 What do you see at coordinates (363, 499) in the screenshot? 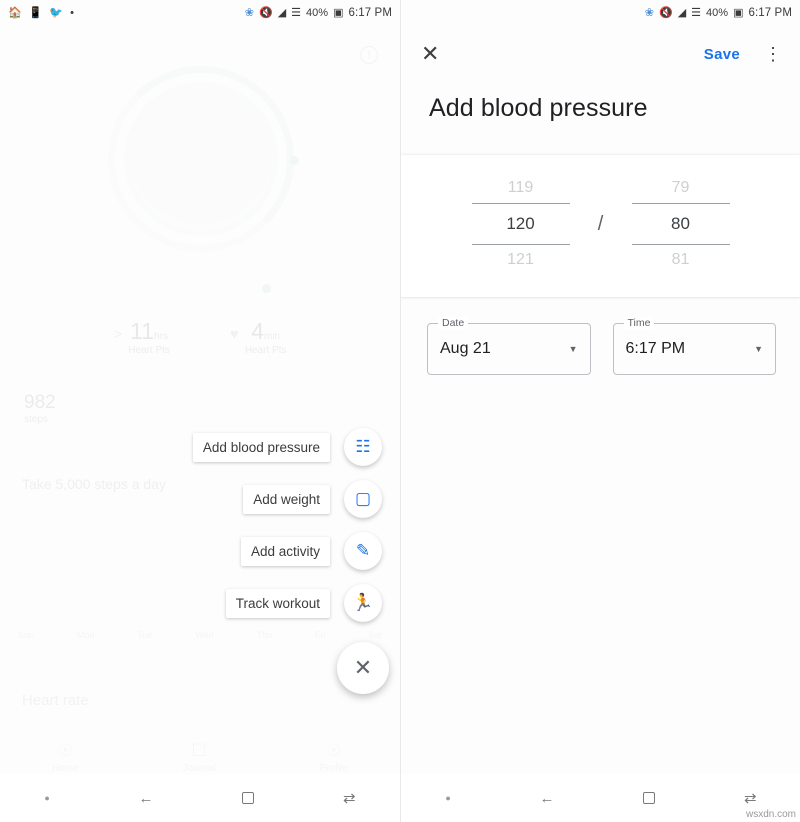
I see `scale-icon: ▢` at bounding box center [363, 499].